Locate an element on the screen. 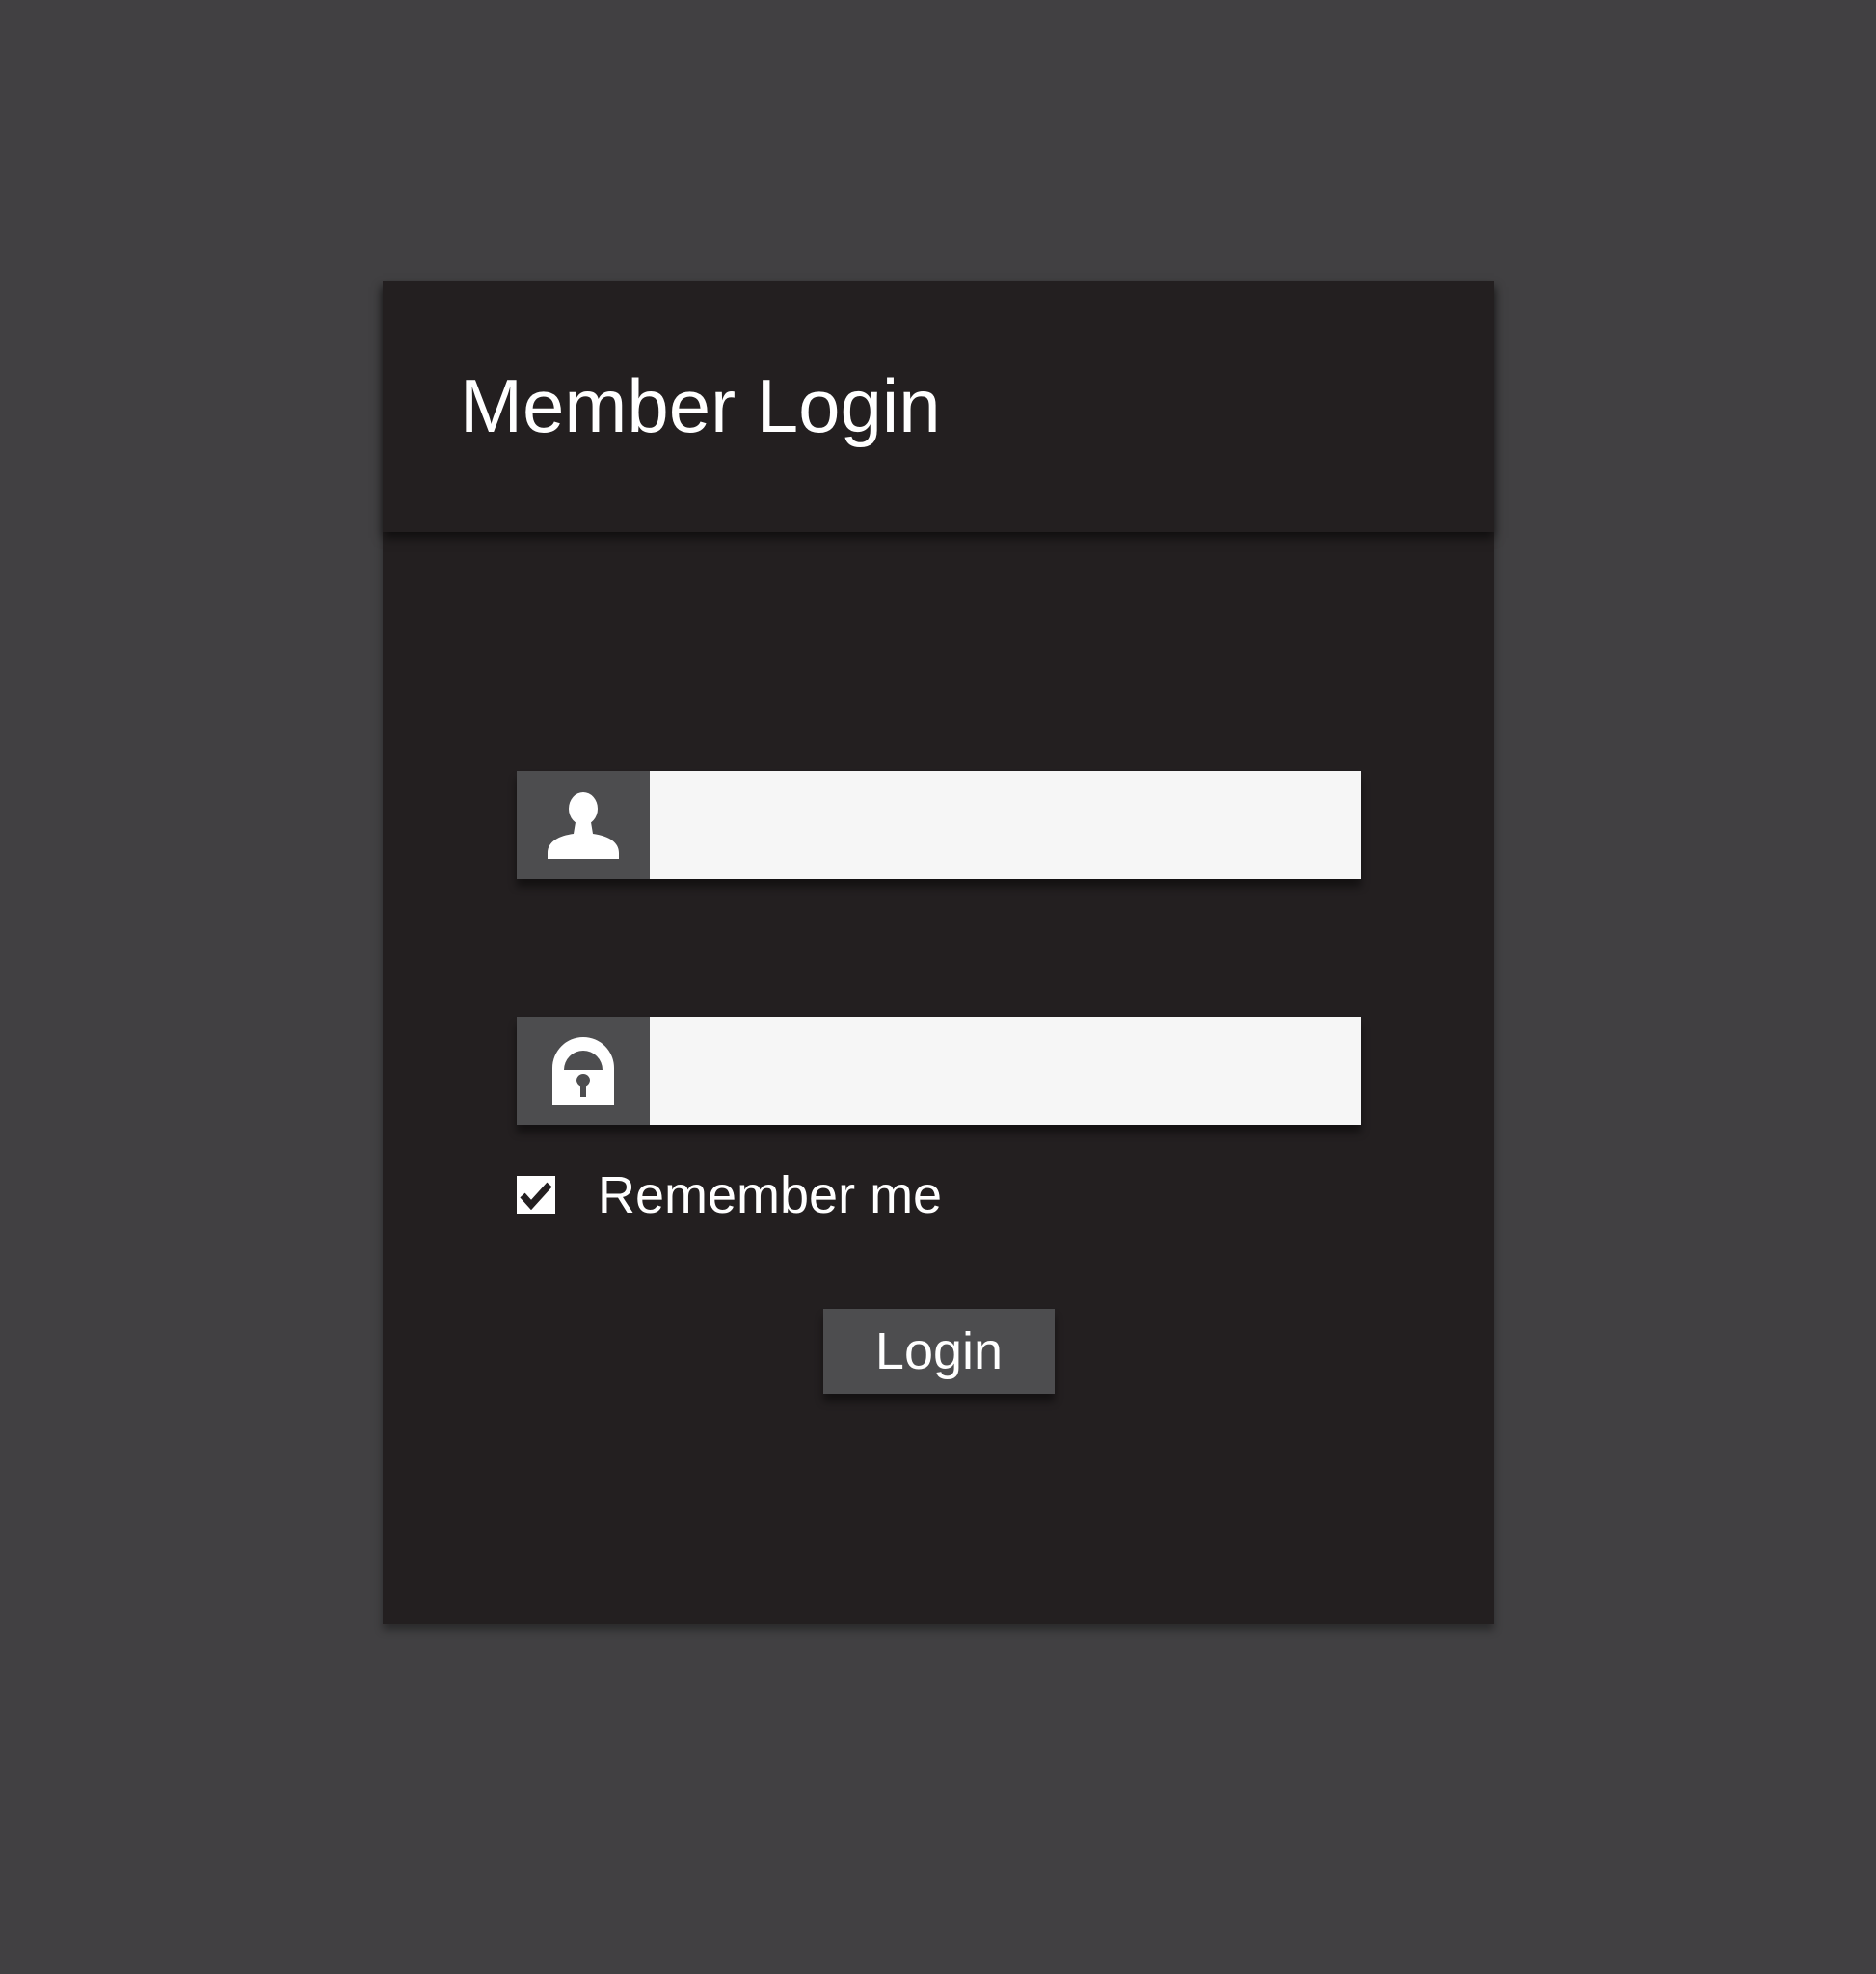 This screenshot has width=1876, height=1974. login-button: Login is located at coordinates (939, 1352).